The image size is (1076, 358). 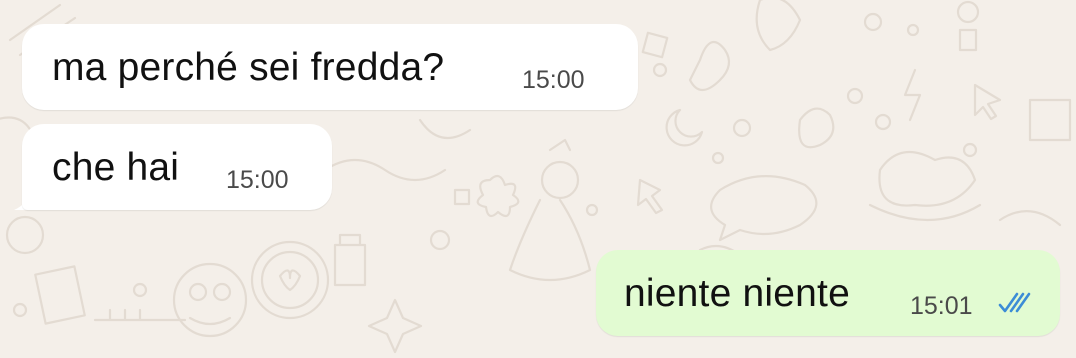 I want to click on message-text: che hai, so click(x=116, y=167).